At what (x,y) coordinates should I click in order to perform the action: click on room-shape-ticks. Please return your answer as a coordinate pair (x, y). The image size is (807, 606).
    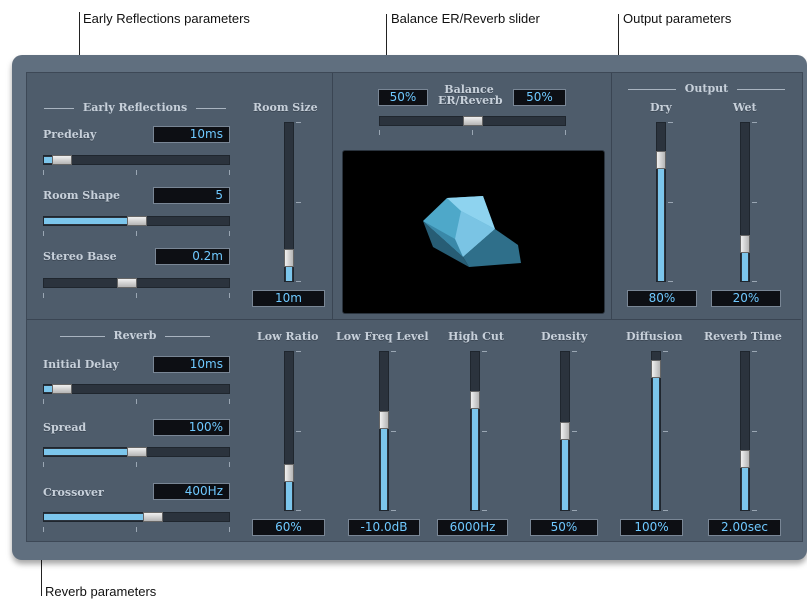
    Looking at the image, I should click on (136, 234).